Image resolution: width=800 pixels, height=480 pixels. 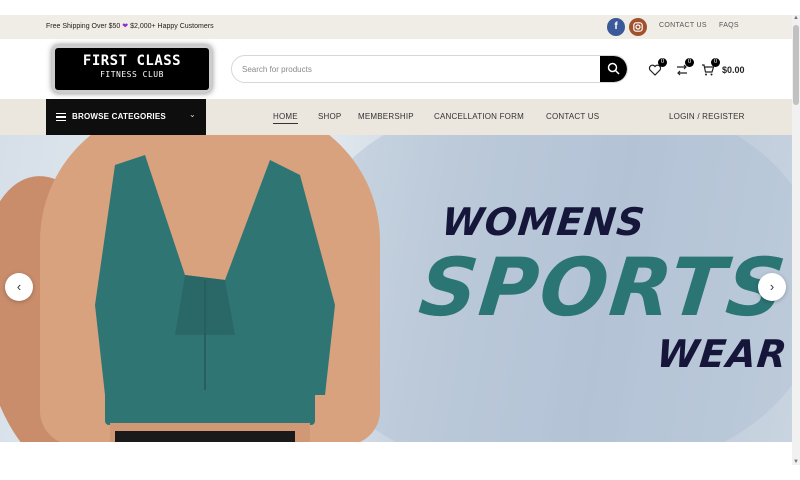 I want to click on chevron-right-icon: ›, so click(x=772, y=286).